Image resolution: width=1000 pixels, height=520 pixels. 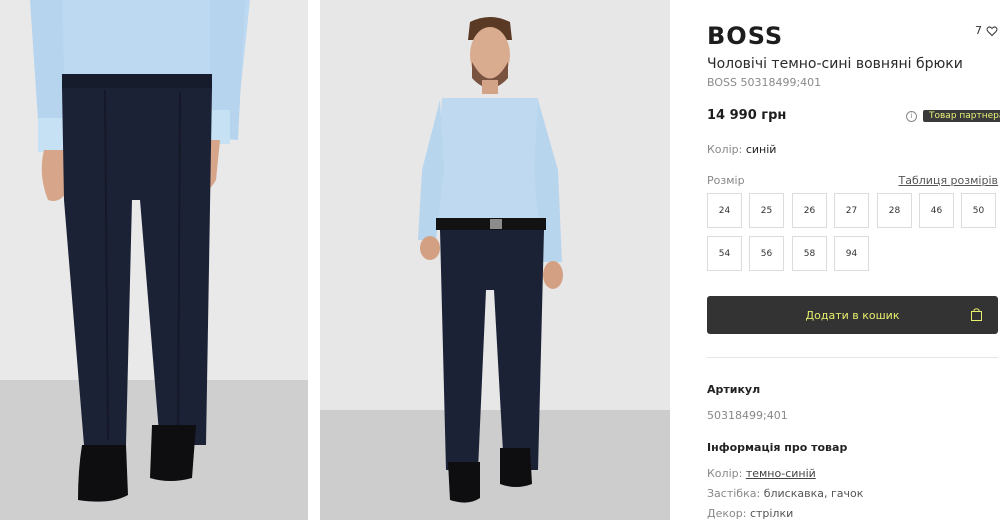 What do you see at coordinates (766, 210) in the screenshot?
I see `size-option: 25` at bounding box center [766, 210].